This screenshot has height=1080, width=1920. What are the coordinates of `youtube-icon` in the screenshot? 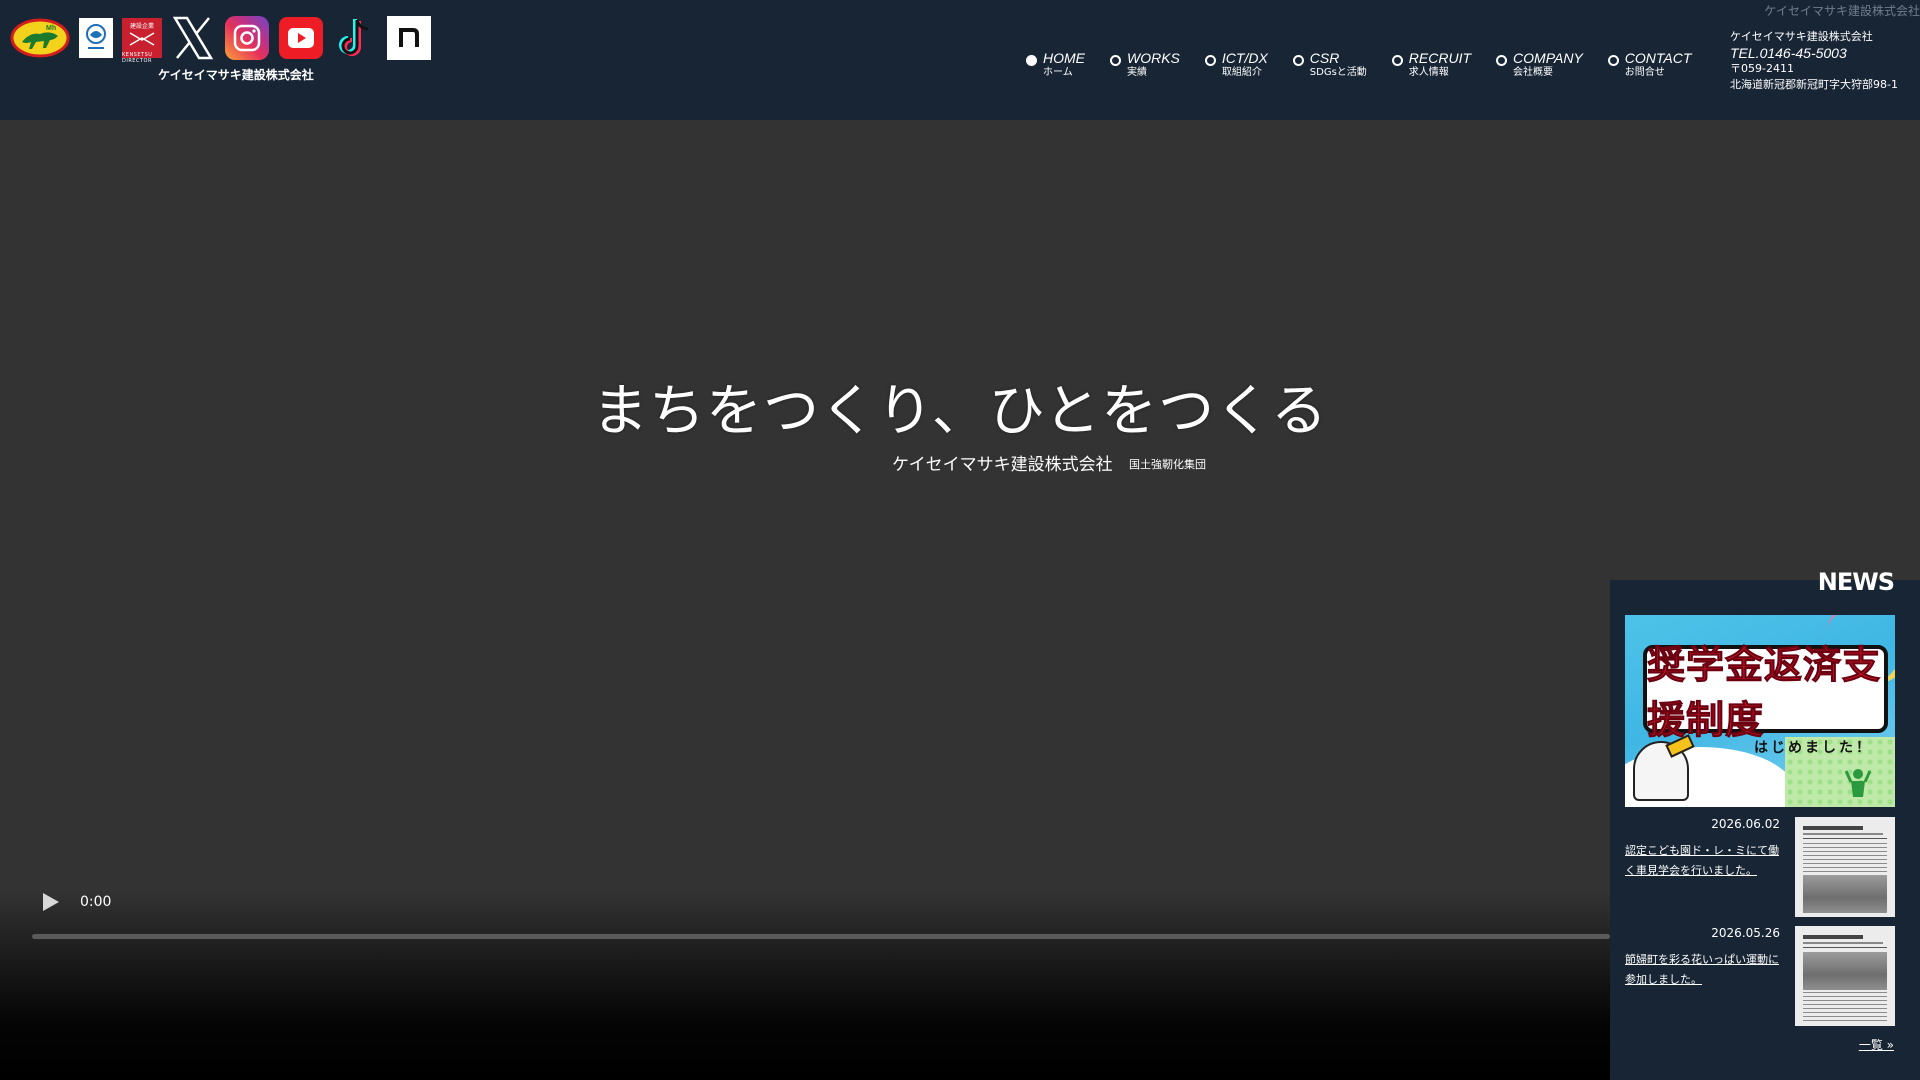 It's located at (301, 38).